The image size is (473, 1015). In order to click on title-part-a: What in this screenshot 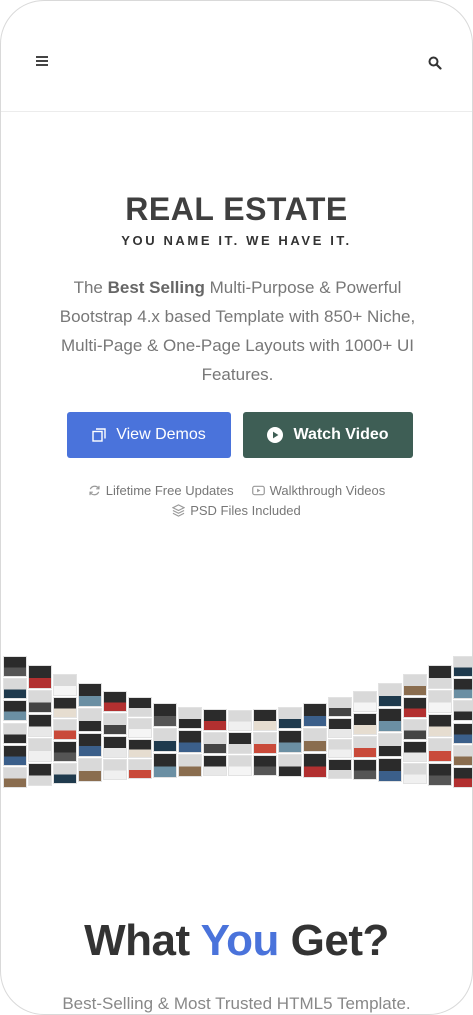, I will do `click(142, 940)`.